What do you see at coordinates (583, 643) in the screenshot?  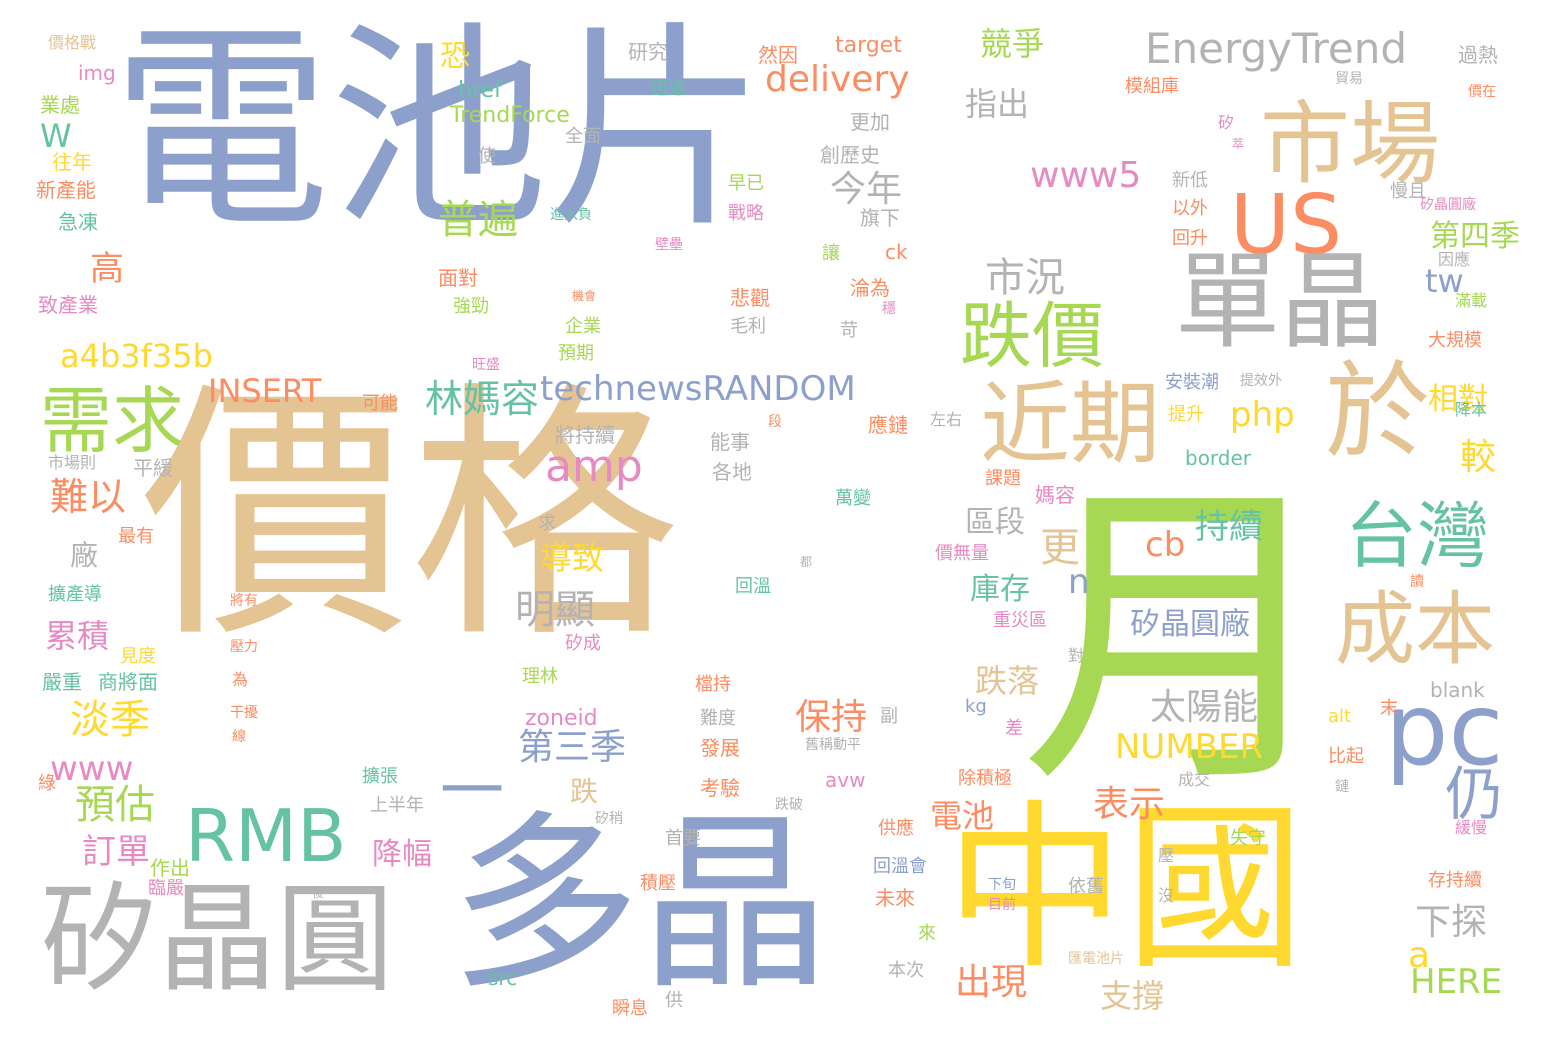 I see `cloud-word: 矽成` at bounding box center [583, 643].